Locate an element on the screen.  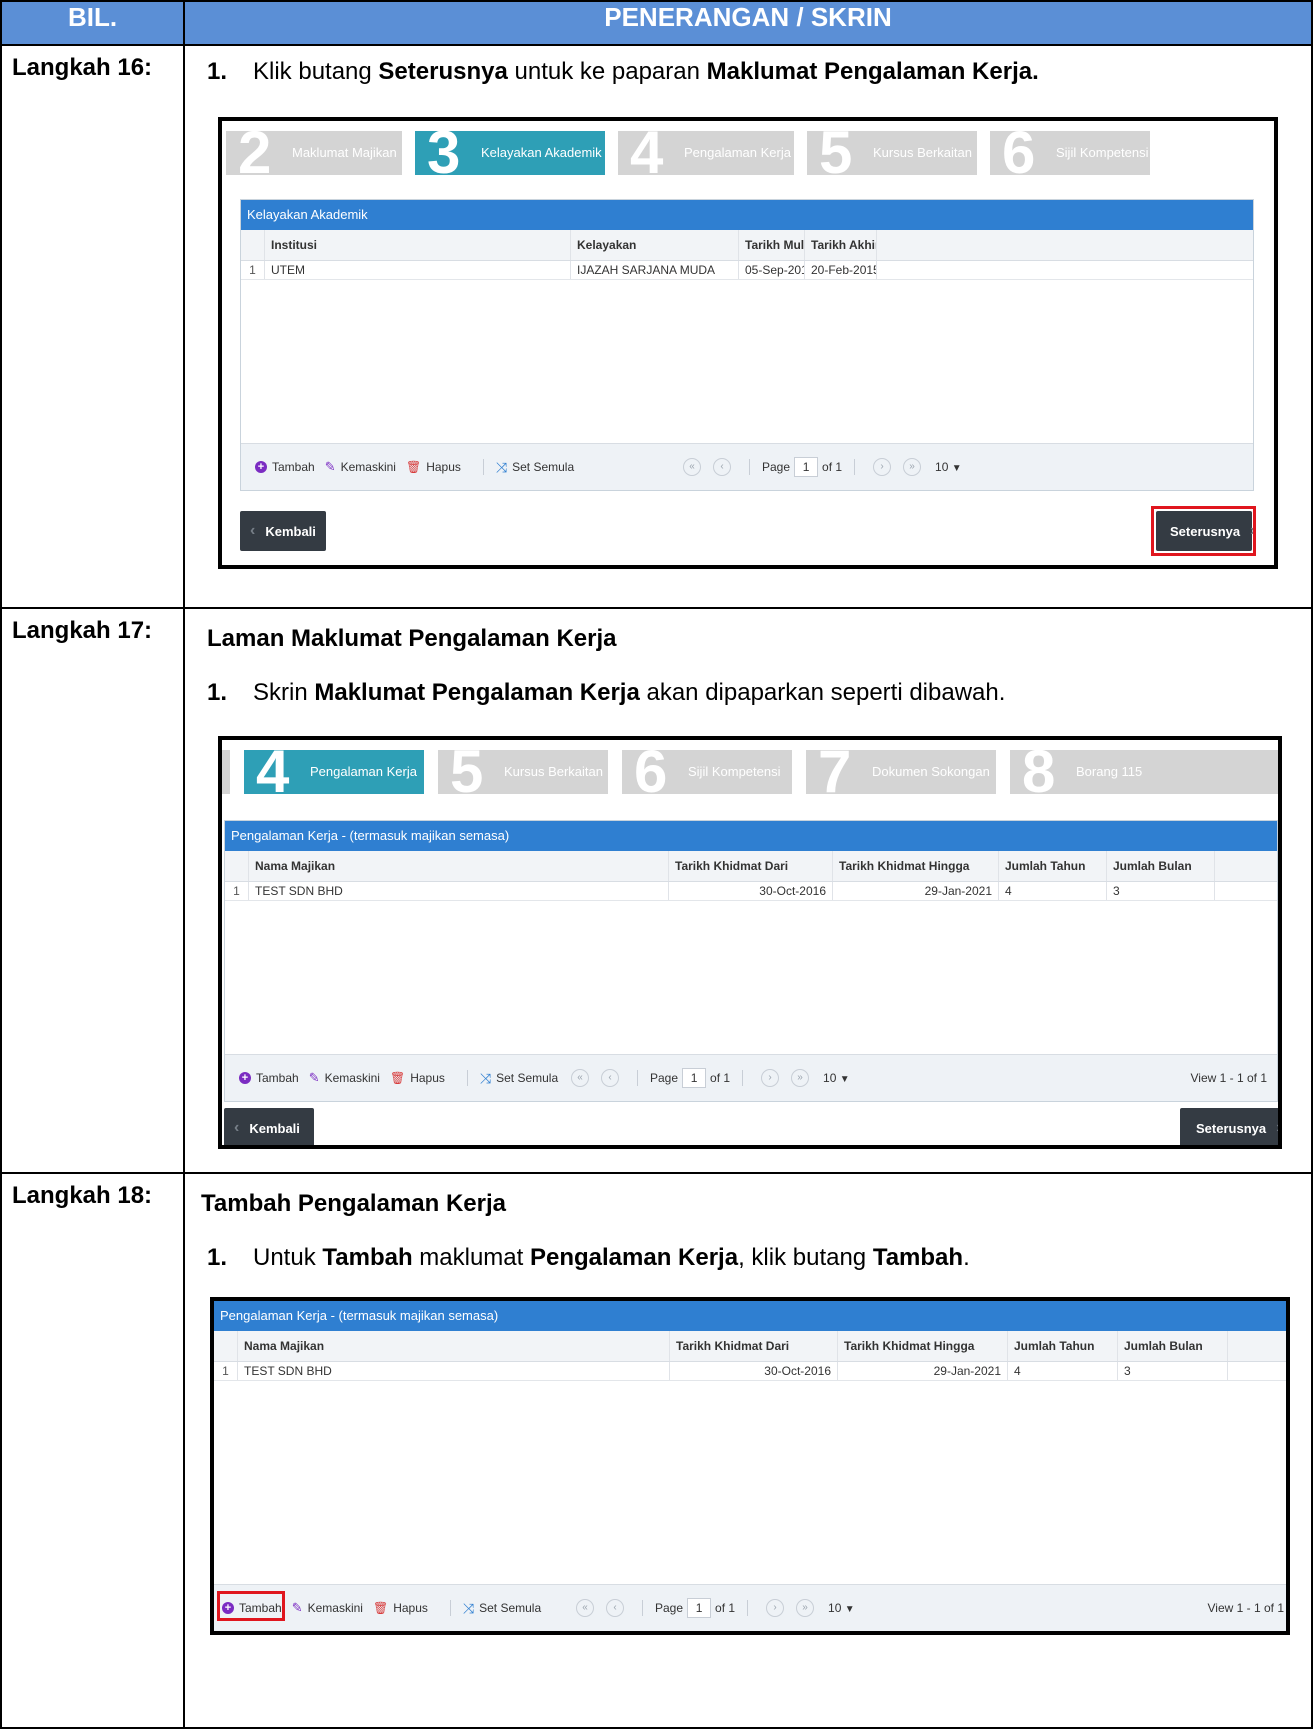
step-18-heading: Tambah Pengalaman Kerja is located at coordinates (353, 1203).